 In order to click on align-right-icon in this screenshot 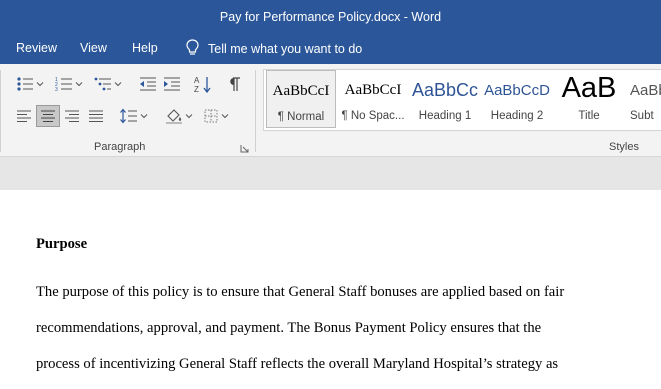, I will do `click(72, 116)`.